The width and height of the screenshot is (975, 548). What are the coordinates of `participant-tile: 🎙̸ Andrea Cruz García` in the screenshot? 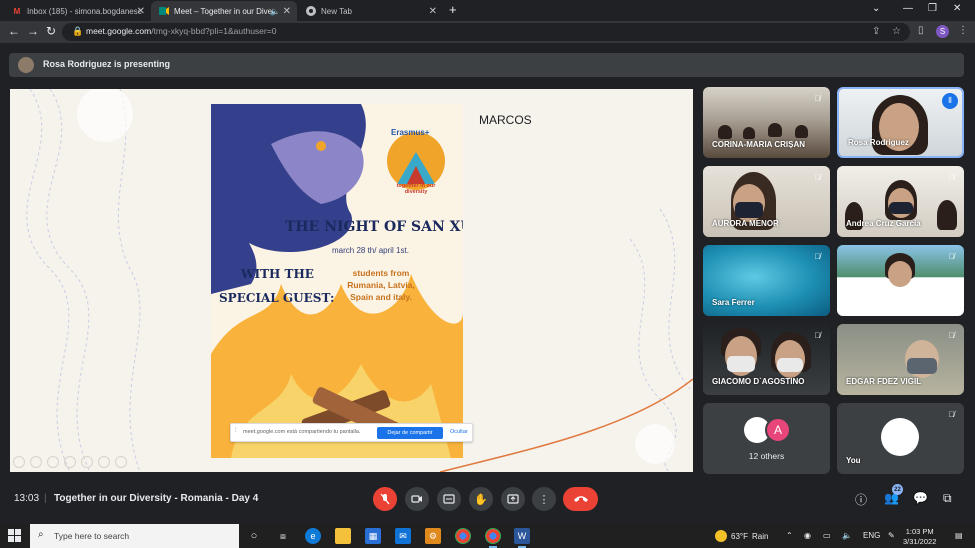 It's located at (900, 201).